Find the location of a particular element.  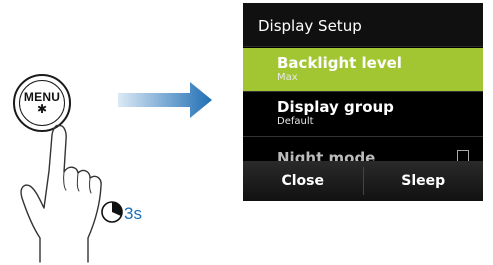

timer-icon is located at coordinates (112, 212).